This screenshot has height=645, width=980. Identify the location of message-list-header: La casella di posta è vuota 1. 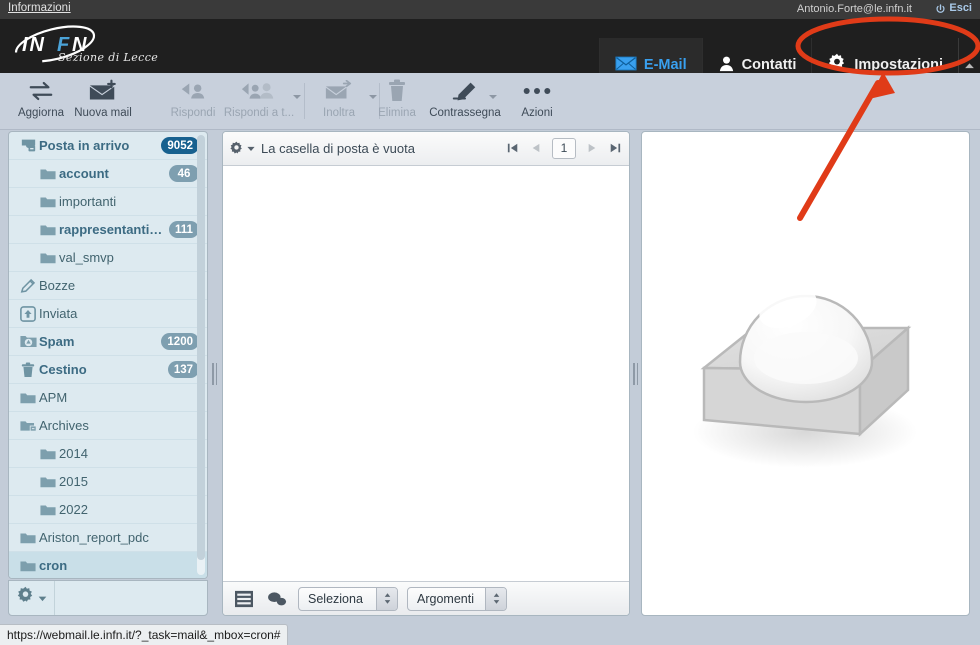
(426, 149).